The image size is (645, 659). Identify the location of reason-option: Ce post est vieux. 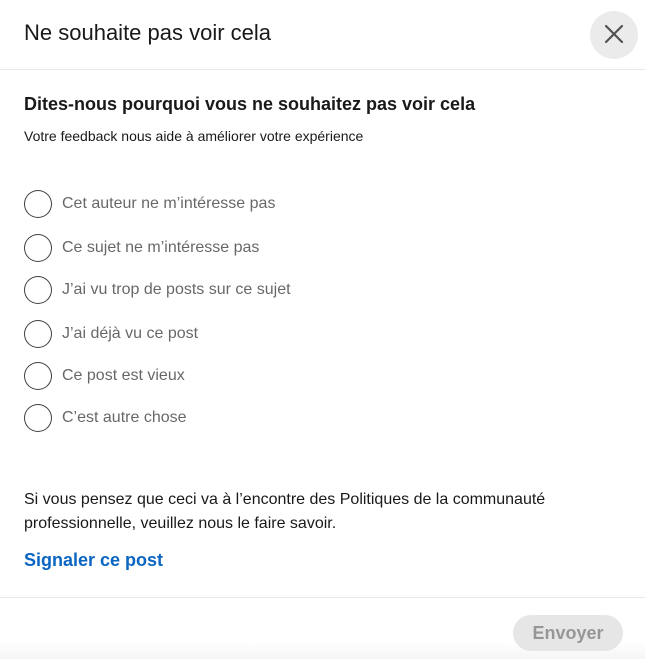
(224, 376).